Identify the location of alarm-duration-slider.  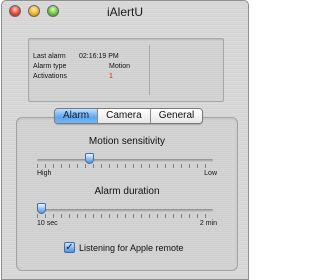
(125, 210).